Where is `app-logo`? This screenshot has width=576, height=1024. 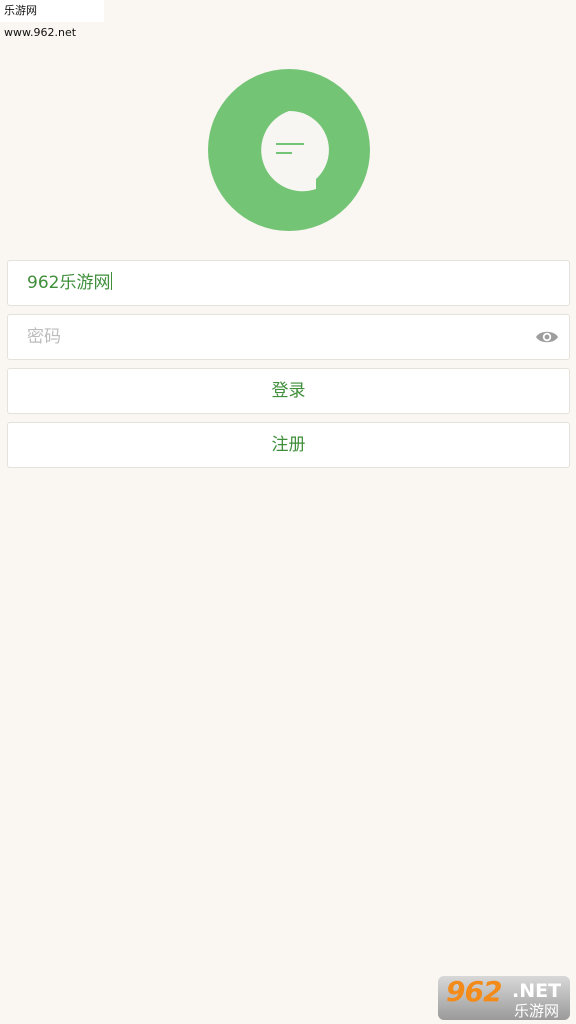
app-logo is located at coordinates (289, 150).